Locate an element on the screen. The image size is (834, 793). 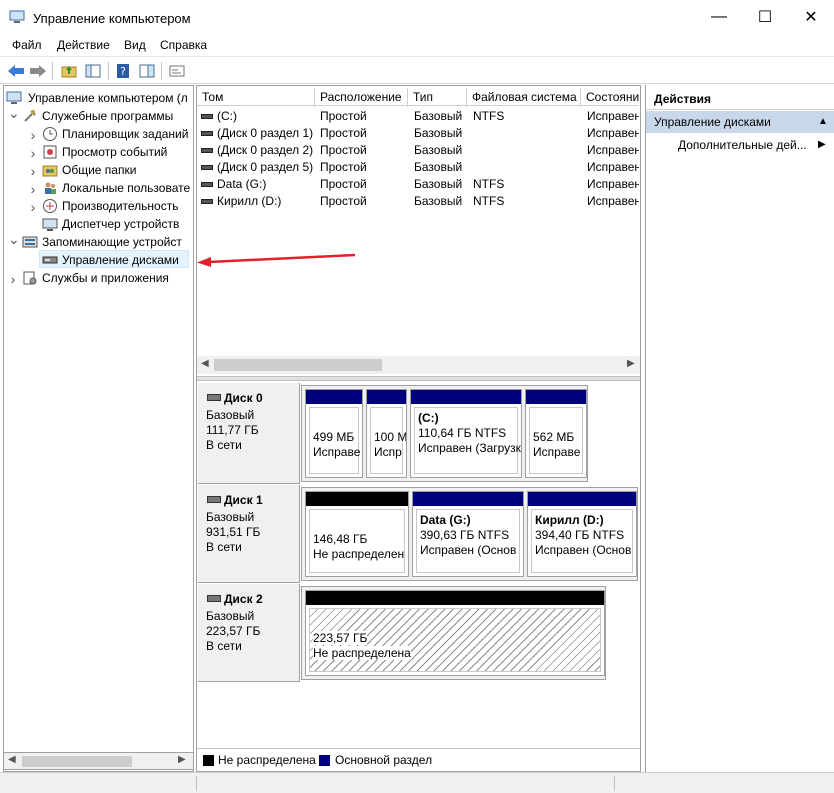
partition-title: Data (G:) is located at coordinates (445, 520).